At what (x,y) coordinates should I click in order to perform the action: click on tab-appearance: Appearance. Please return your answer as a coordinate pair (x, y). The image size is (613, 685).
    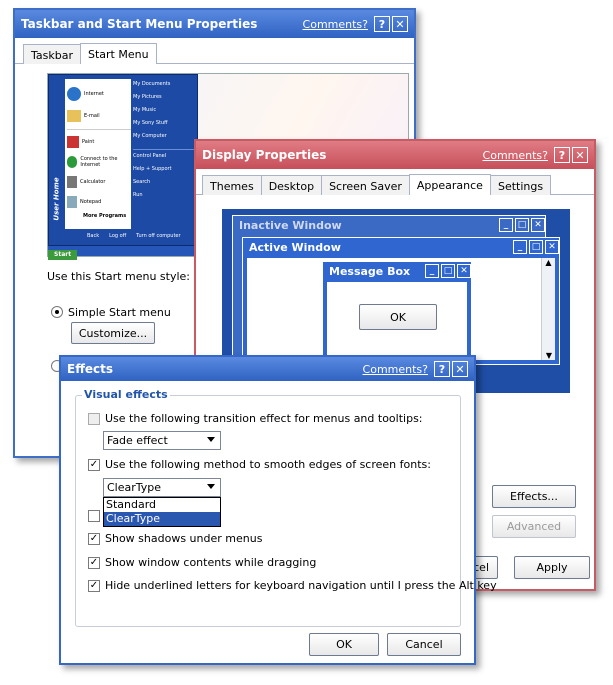
    Looking at the image, I should click on (449, 184).